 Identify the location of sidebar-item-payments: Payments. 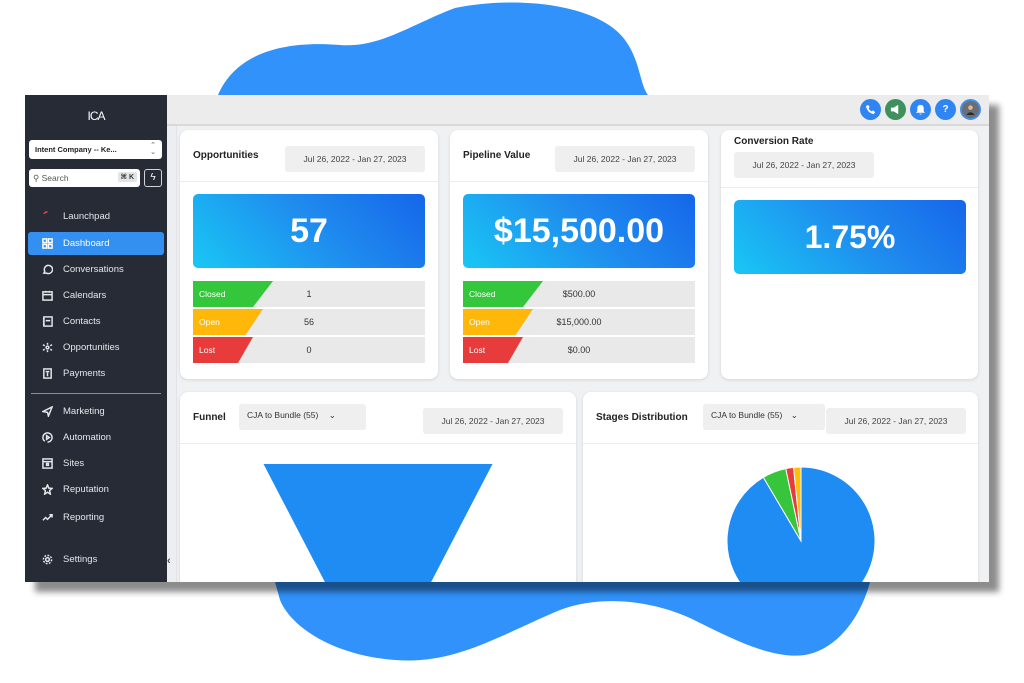
(96, 373).